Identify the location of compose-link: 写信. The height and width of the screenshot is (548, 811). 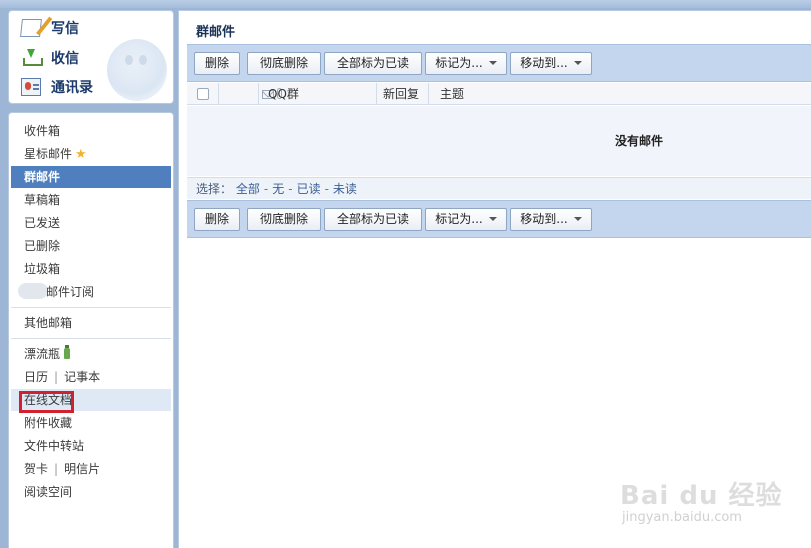
(49, 28).